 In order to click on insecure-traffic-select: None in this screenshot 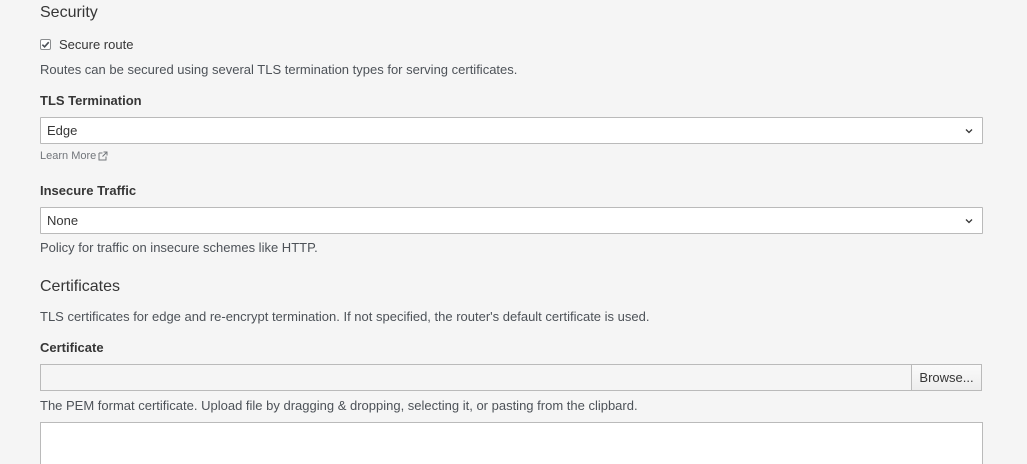, I will do `click(511, 220)`.